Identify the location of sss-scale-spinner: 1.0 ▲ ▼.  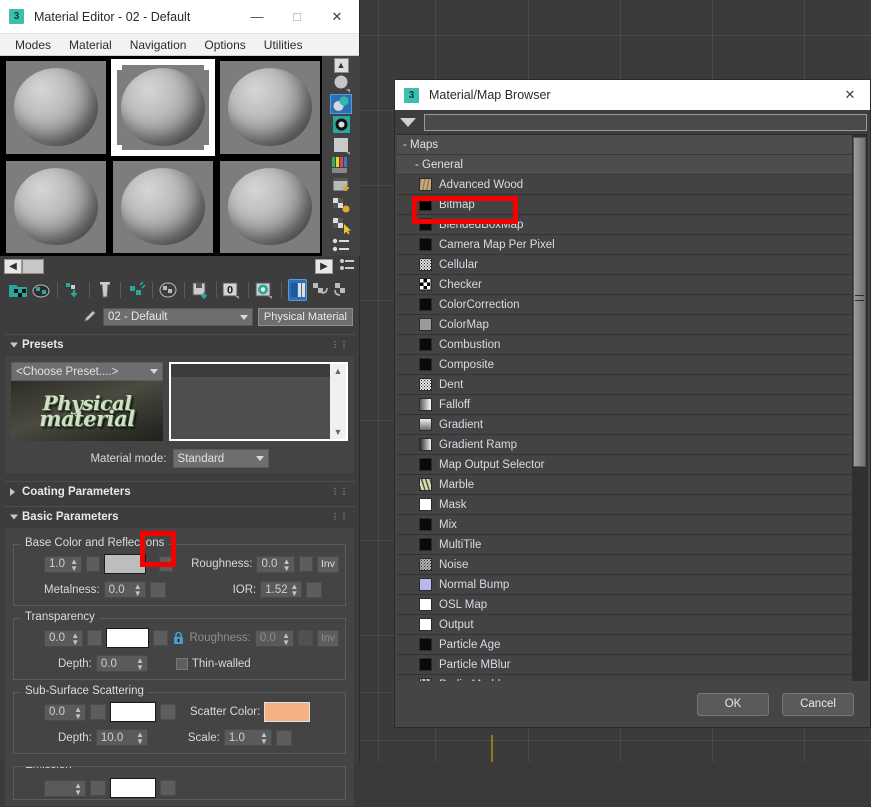
(247, 737).